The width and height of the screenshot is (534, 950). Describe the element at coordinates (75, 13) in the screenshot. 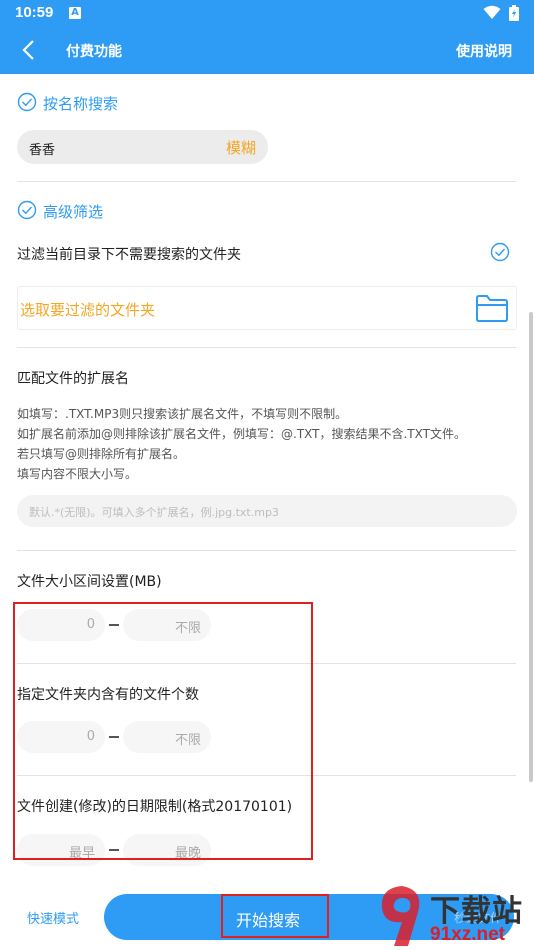

I see `notification-app-icon: A` at that location.